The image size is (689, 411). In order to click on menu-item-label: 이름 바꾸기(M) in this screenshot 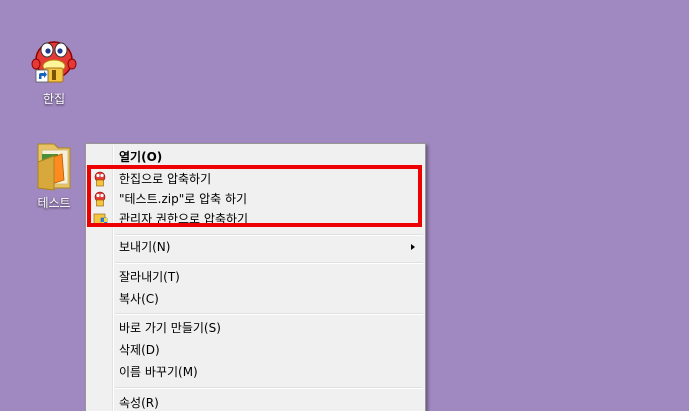, I will do `click(158, 372)`.